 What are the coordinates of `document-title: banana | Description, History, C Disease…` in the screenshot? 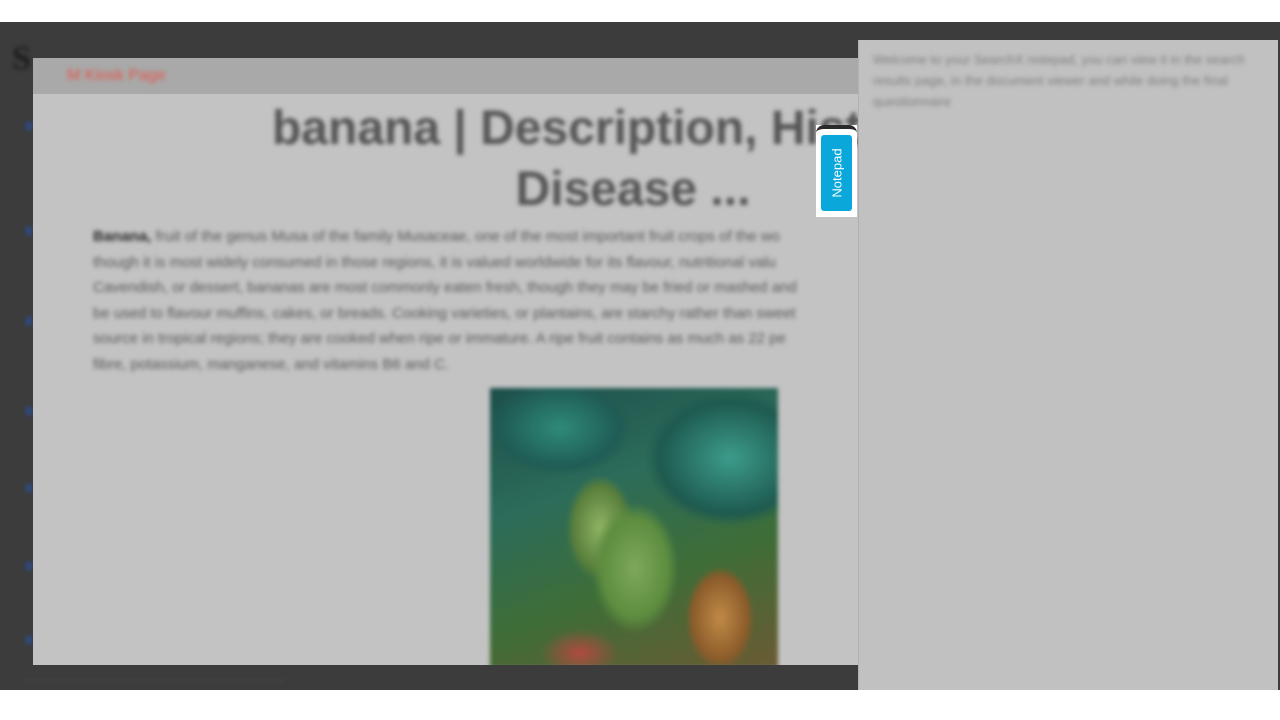 It's located at (513, 159).